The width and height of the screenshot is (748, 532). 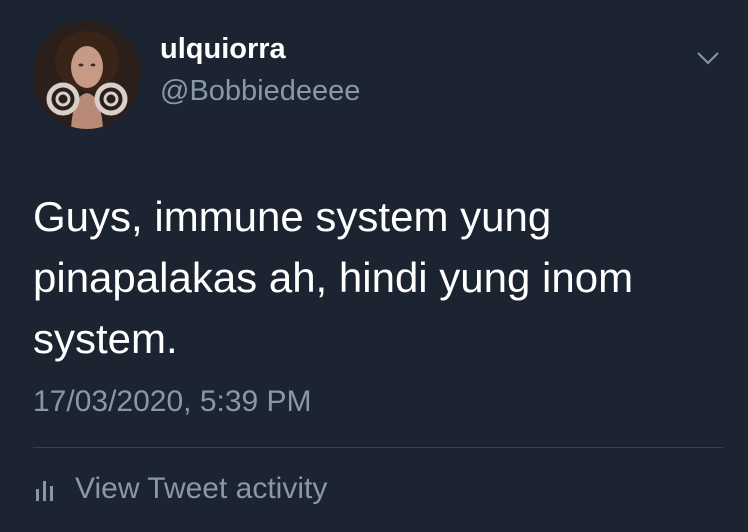 I want to click on avatar-image, so click(x=87, y=75).